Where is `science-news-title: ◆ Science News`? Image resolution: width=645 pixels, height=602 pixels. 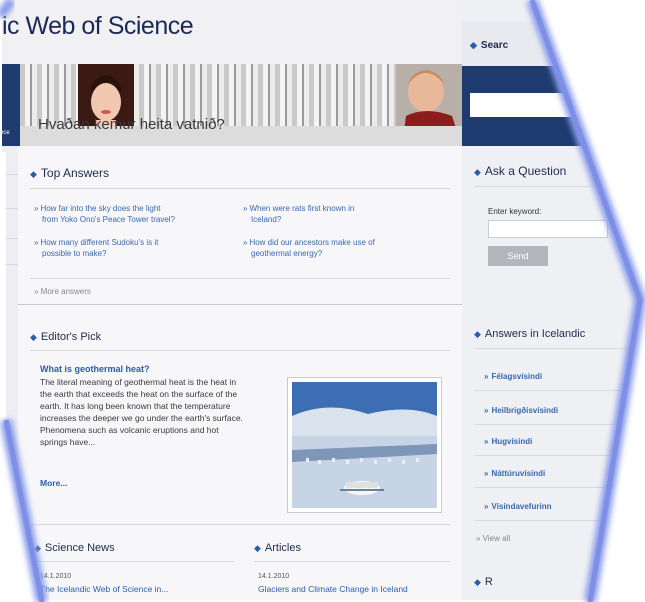 science-news-title: ◆ Science News is located at coordinates (74, 548).